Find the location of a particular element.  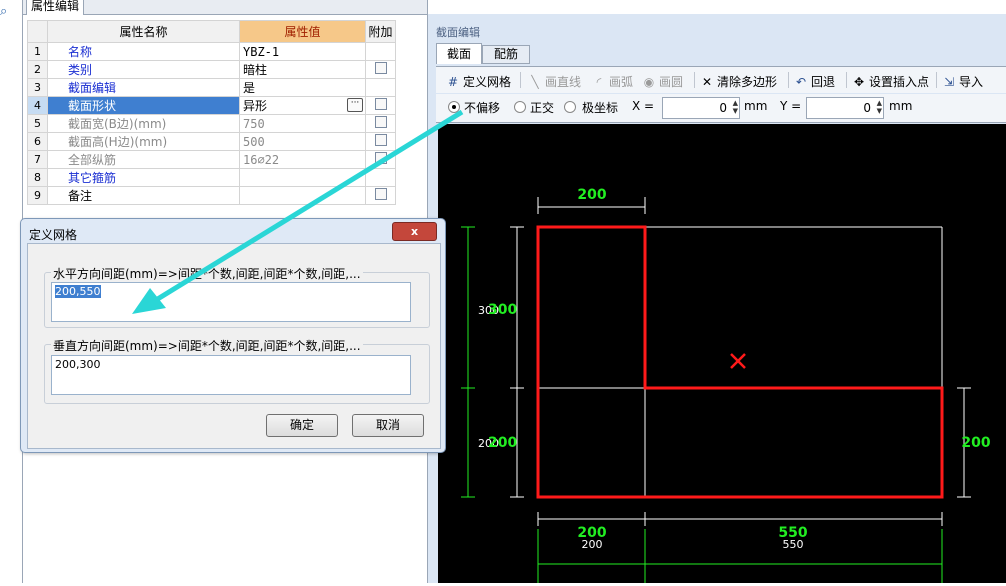

prop-name: 备注 is located at coordinates (143, 195).